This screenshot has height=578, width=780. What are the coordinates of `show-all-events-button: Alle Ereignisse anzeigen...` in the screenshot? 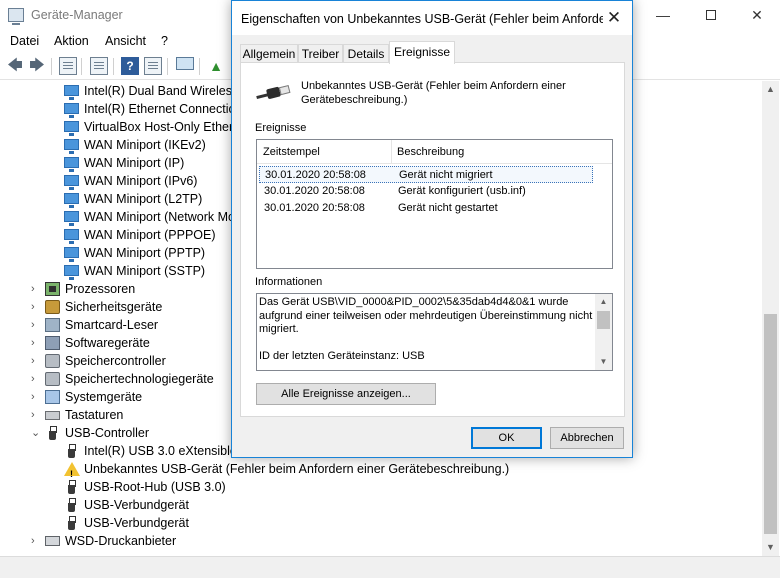 It's located at (346, 394).